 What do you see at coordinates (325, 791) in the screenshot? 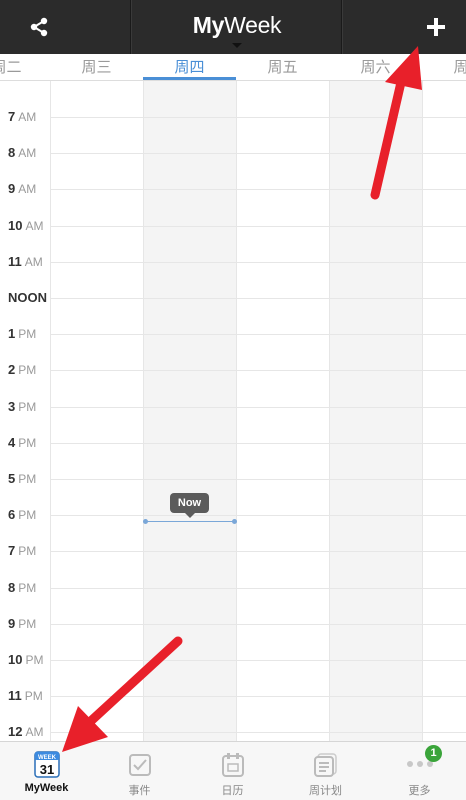
I see `tab-label: 周计划` at bounding box center [325, 791].